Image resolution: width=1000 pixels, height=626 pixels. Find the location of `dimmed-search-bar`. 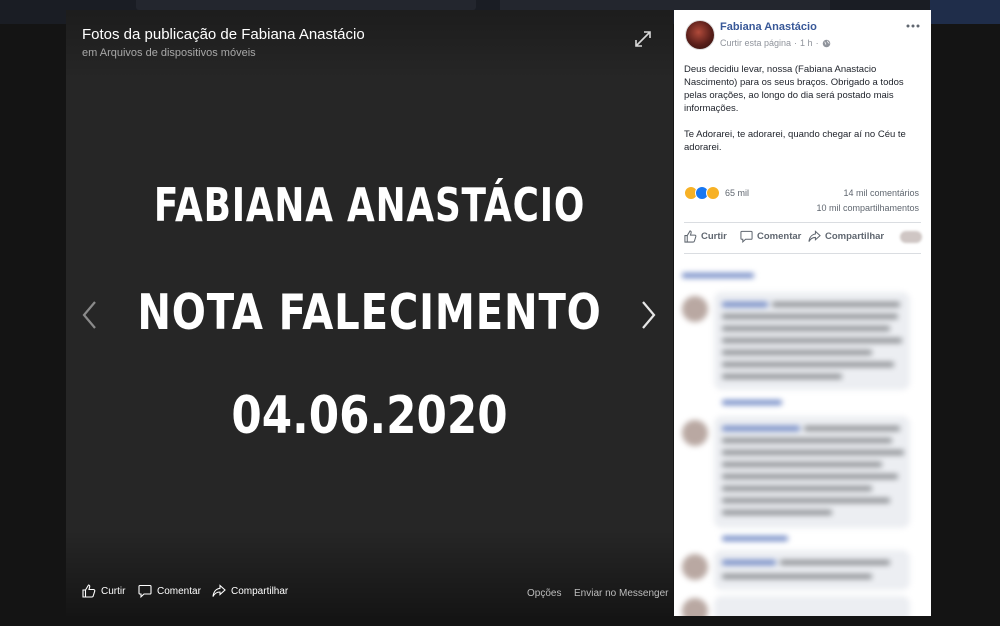

dimmed-search-bar is located at coordinates (306, 5).